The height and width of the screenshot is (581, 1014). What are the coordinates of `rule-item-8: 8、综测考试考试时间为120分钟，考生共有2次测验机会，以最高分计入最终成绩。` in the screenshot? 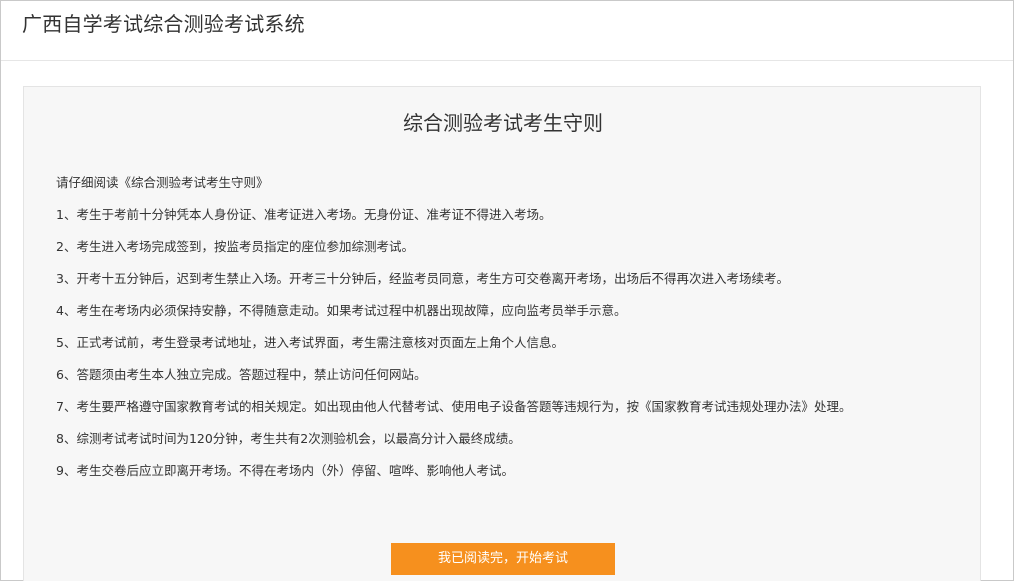 It's located at (288, 438).